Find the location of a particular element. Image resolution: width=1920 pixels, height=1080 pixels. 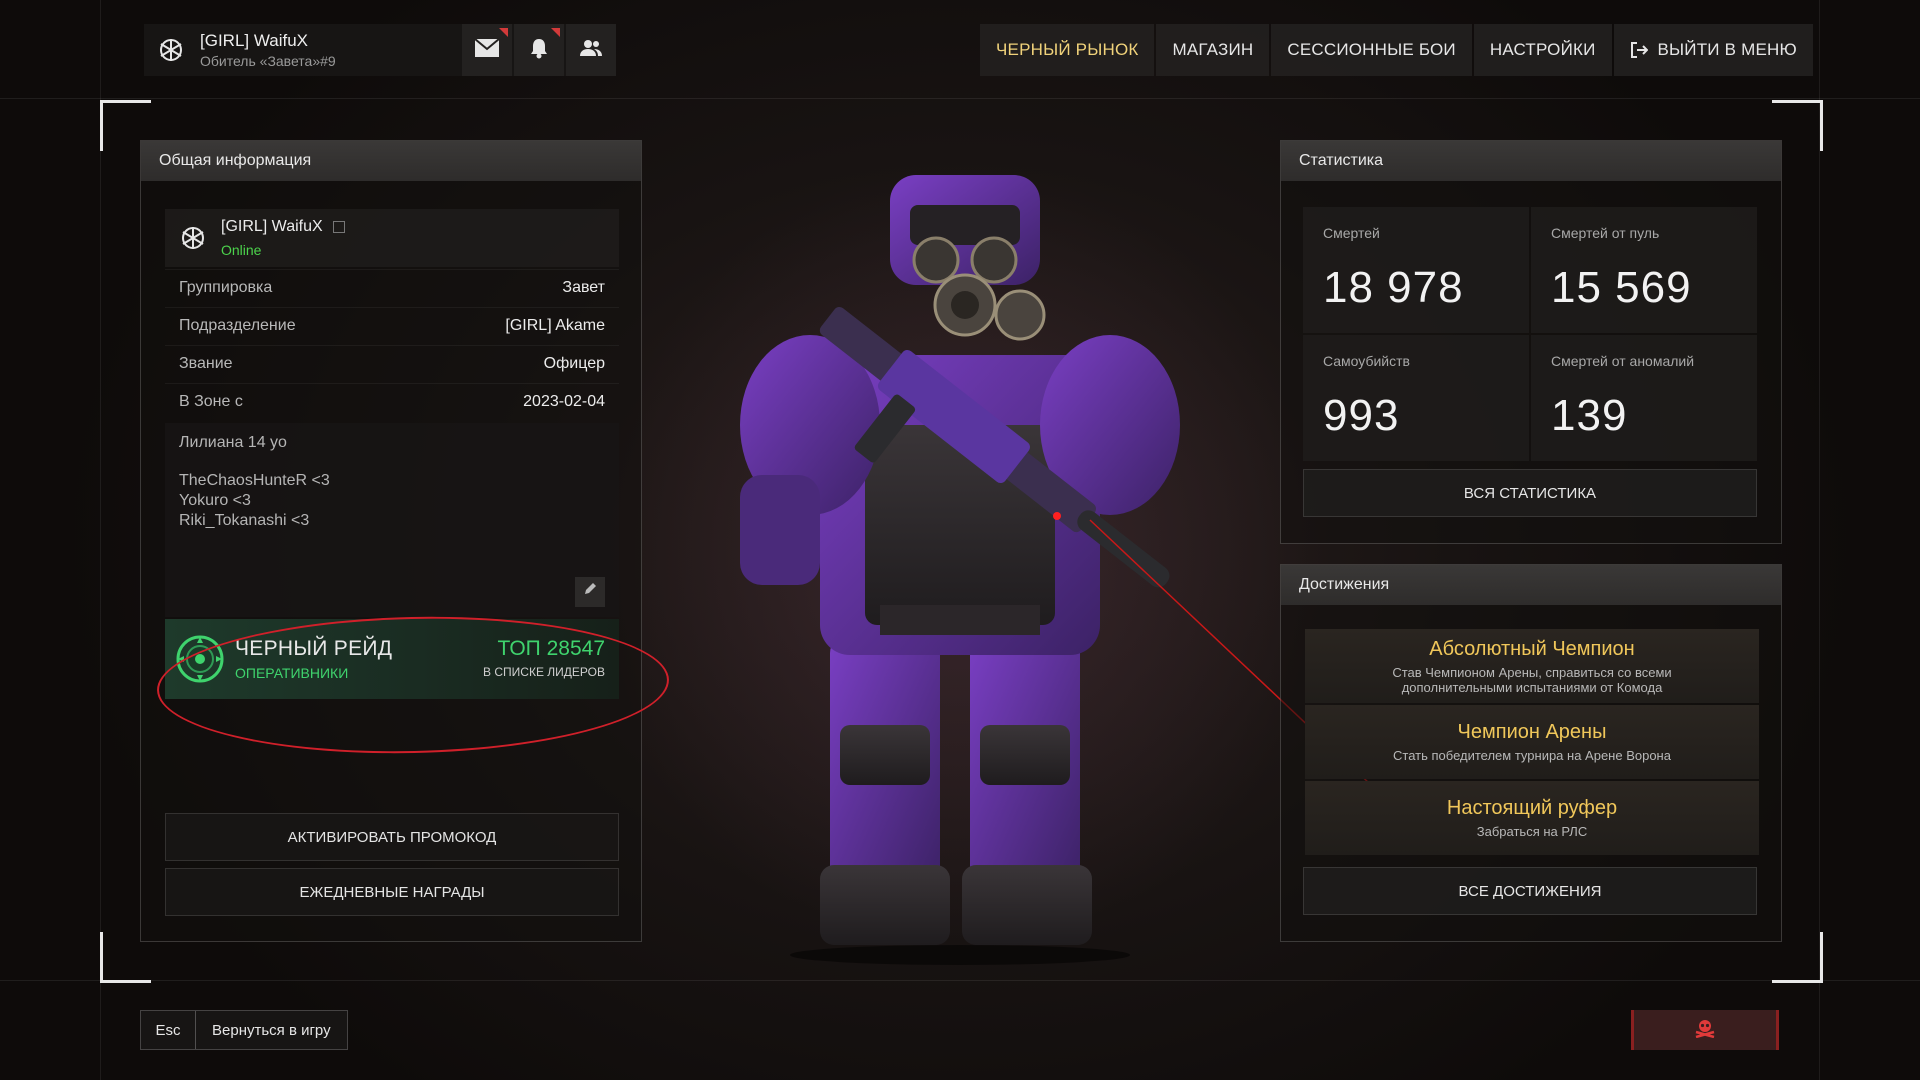

stat-label: Смертей от пуль is located at coordinates (1605, 233).